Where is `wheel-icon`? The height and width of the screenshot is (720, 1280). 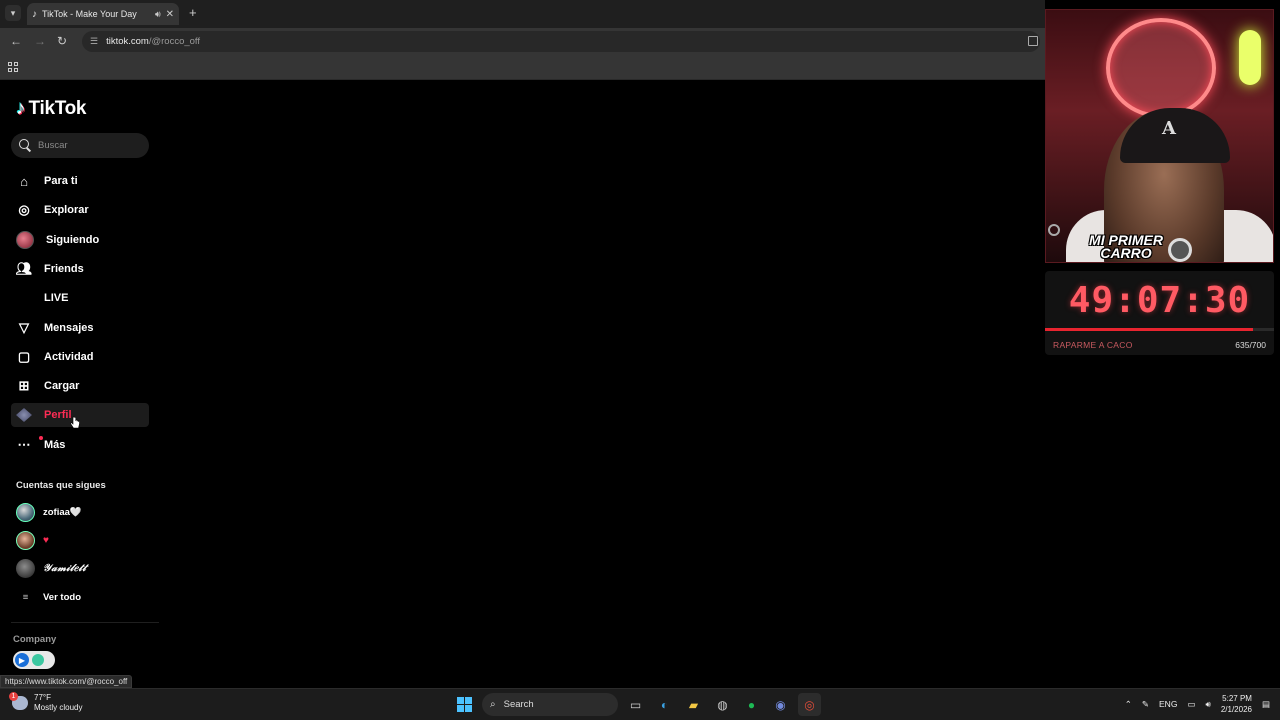 wheel-icon is located at coordinates (1180, 250).